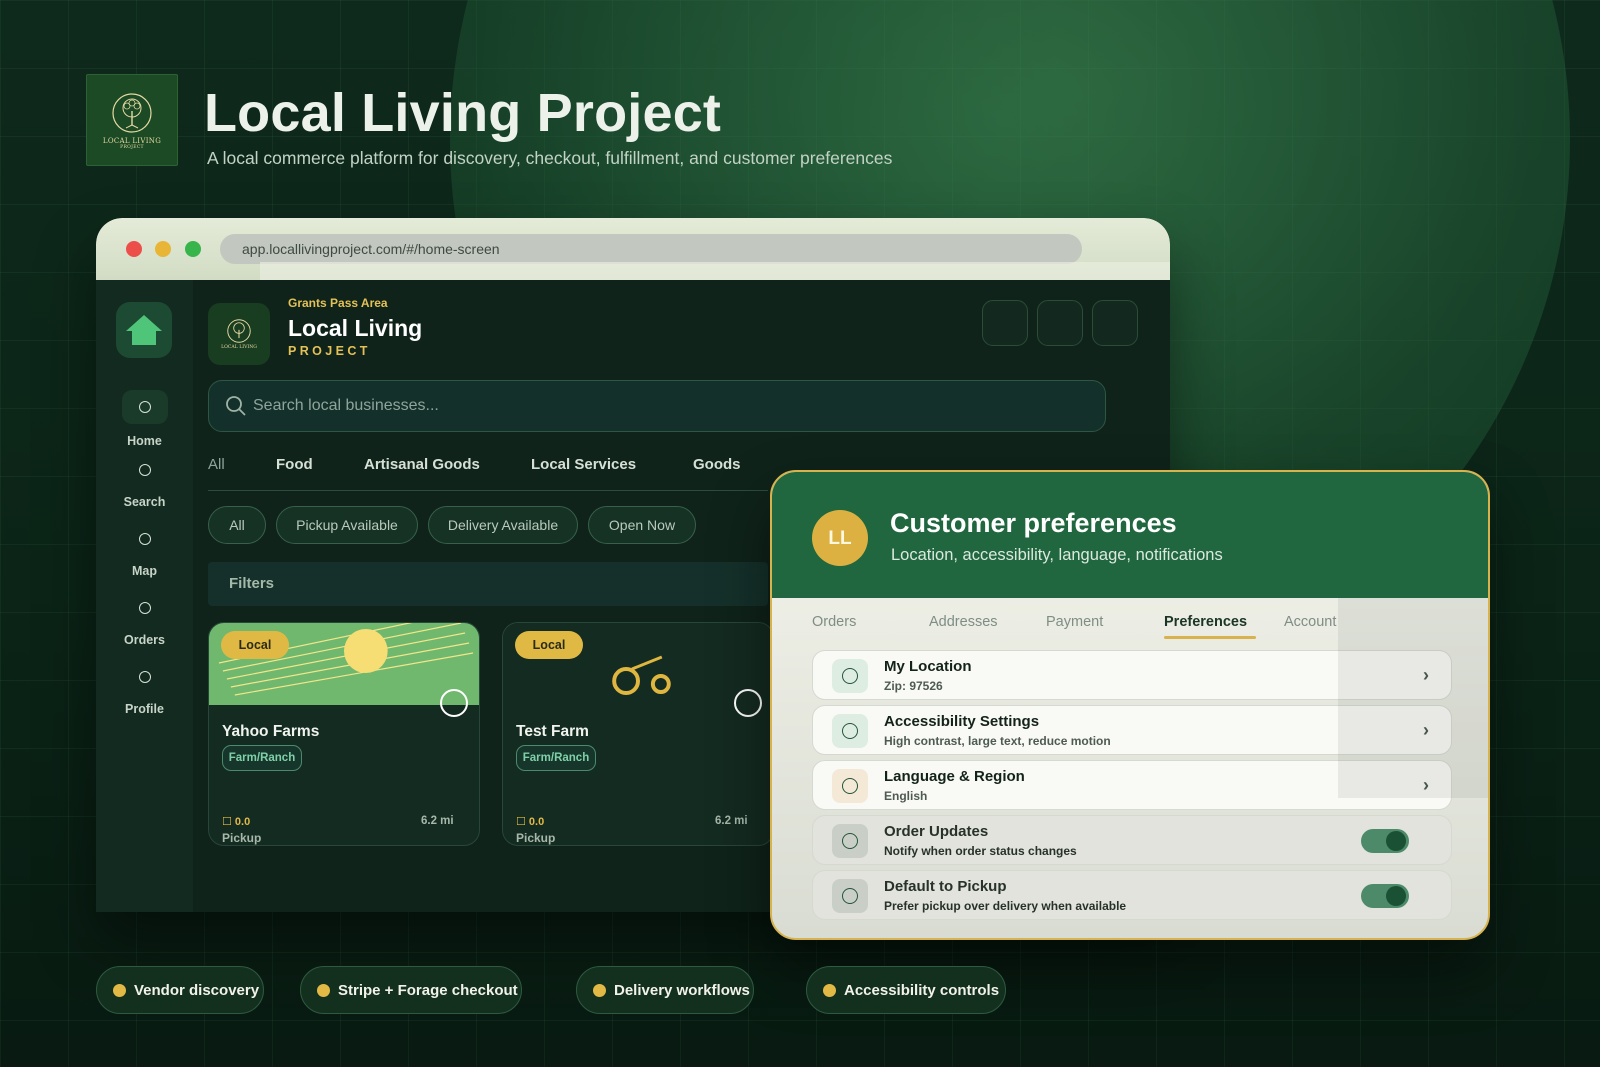 This screenshot has width=1600, height=1067. I want to click on brand-name: Local Living, so click(355, 328).